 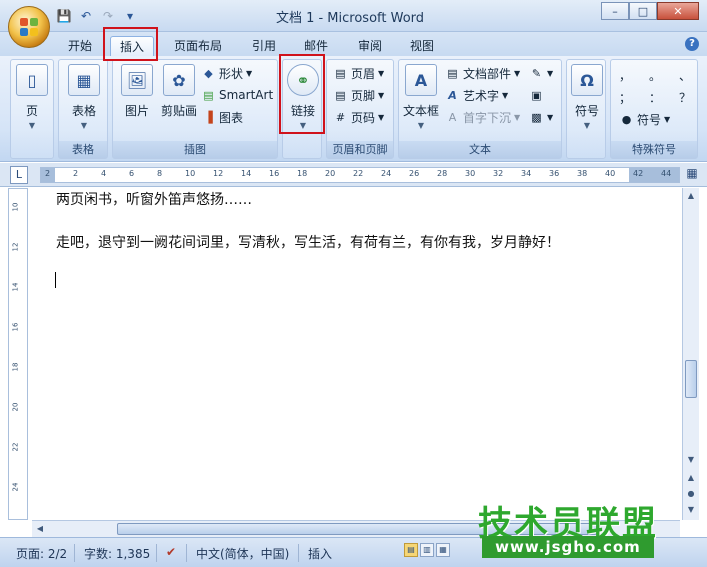 I want to click on tab-stop-selector: L, so click(x=19, y=175).